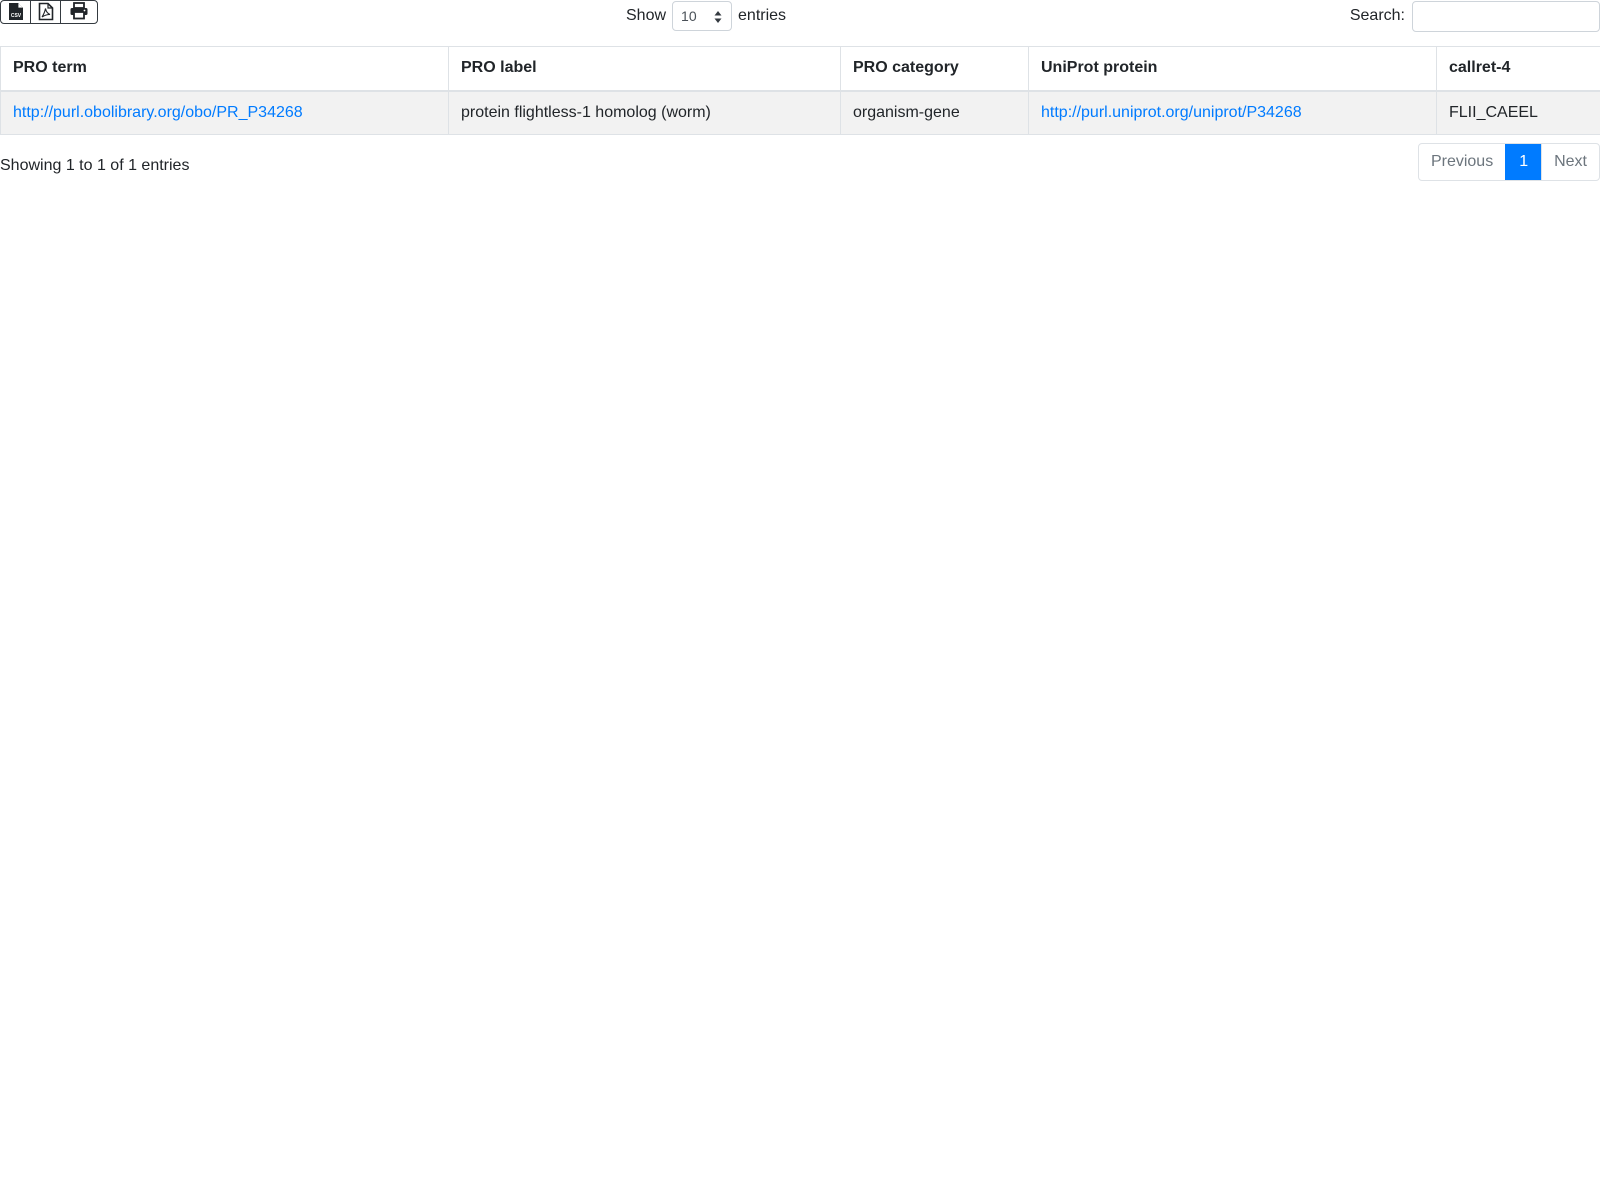  I want to click on pdf-file-icon, so click(45, 11).